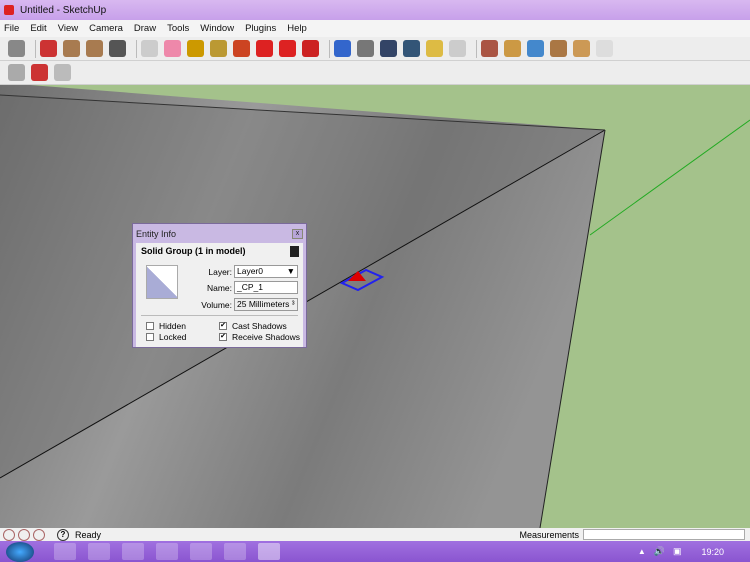  Describe the element at coordinates (172, 326) in the screenshot. I see `hidden-label: Hidden` at that location.